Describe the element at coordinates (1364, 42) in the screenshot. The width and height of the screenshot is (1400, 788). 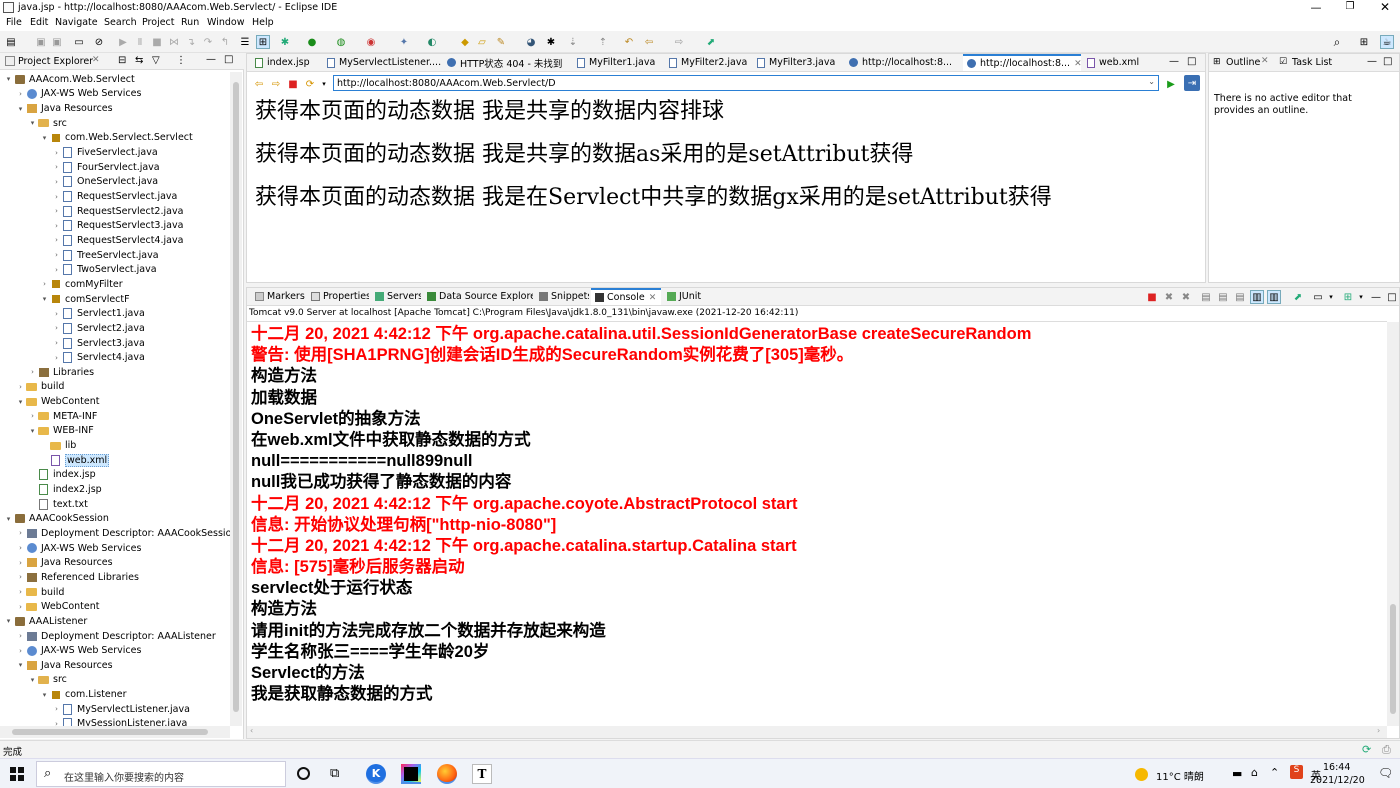
I see `open-perspective-icon: ⊞` at that location.